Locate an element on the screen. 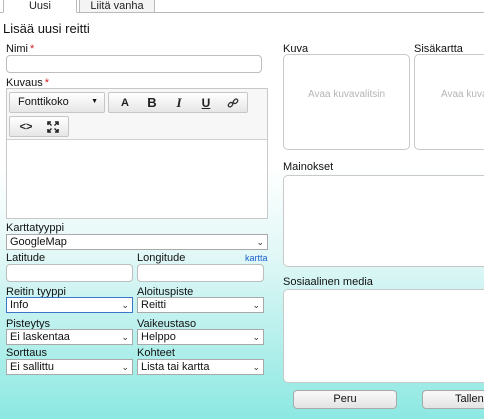 The image size is (484, 419). social-media-box is located at coordinates (383, 336).